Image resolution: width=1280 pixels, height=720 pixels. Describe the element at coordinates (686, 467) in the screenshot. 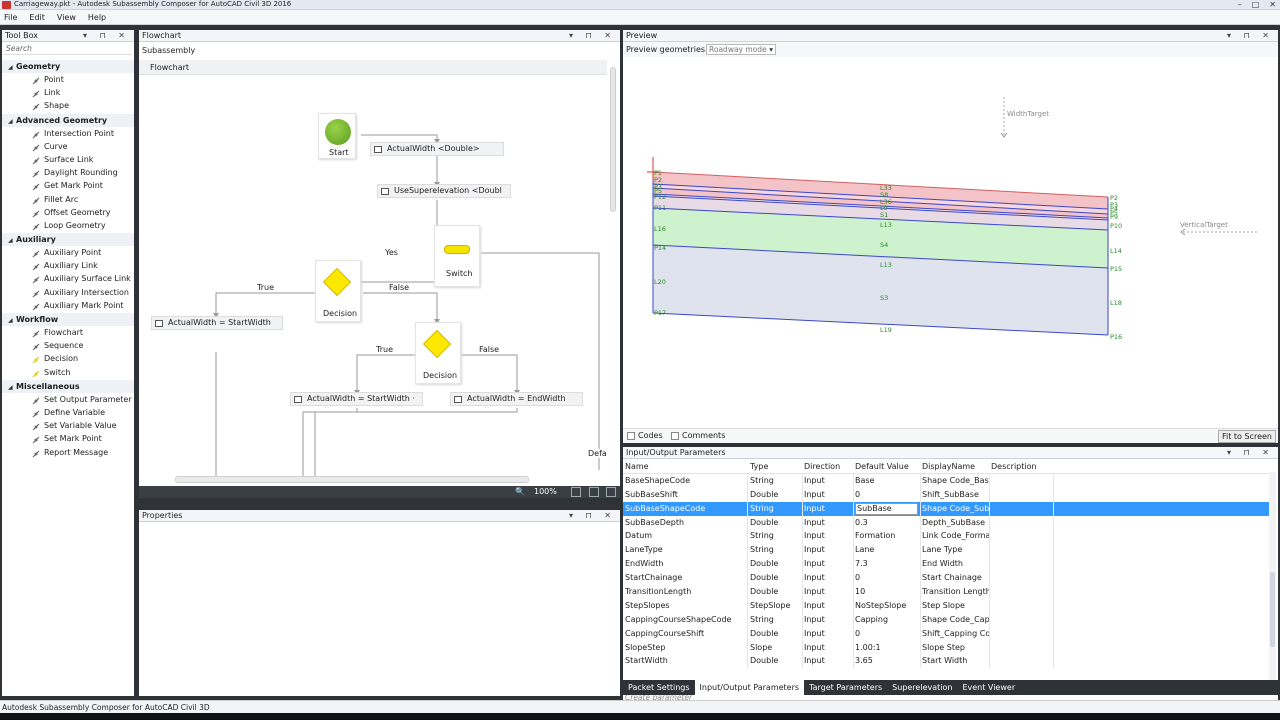

I see `column-header-name: Name` at that location.